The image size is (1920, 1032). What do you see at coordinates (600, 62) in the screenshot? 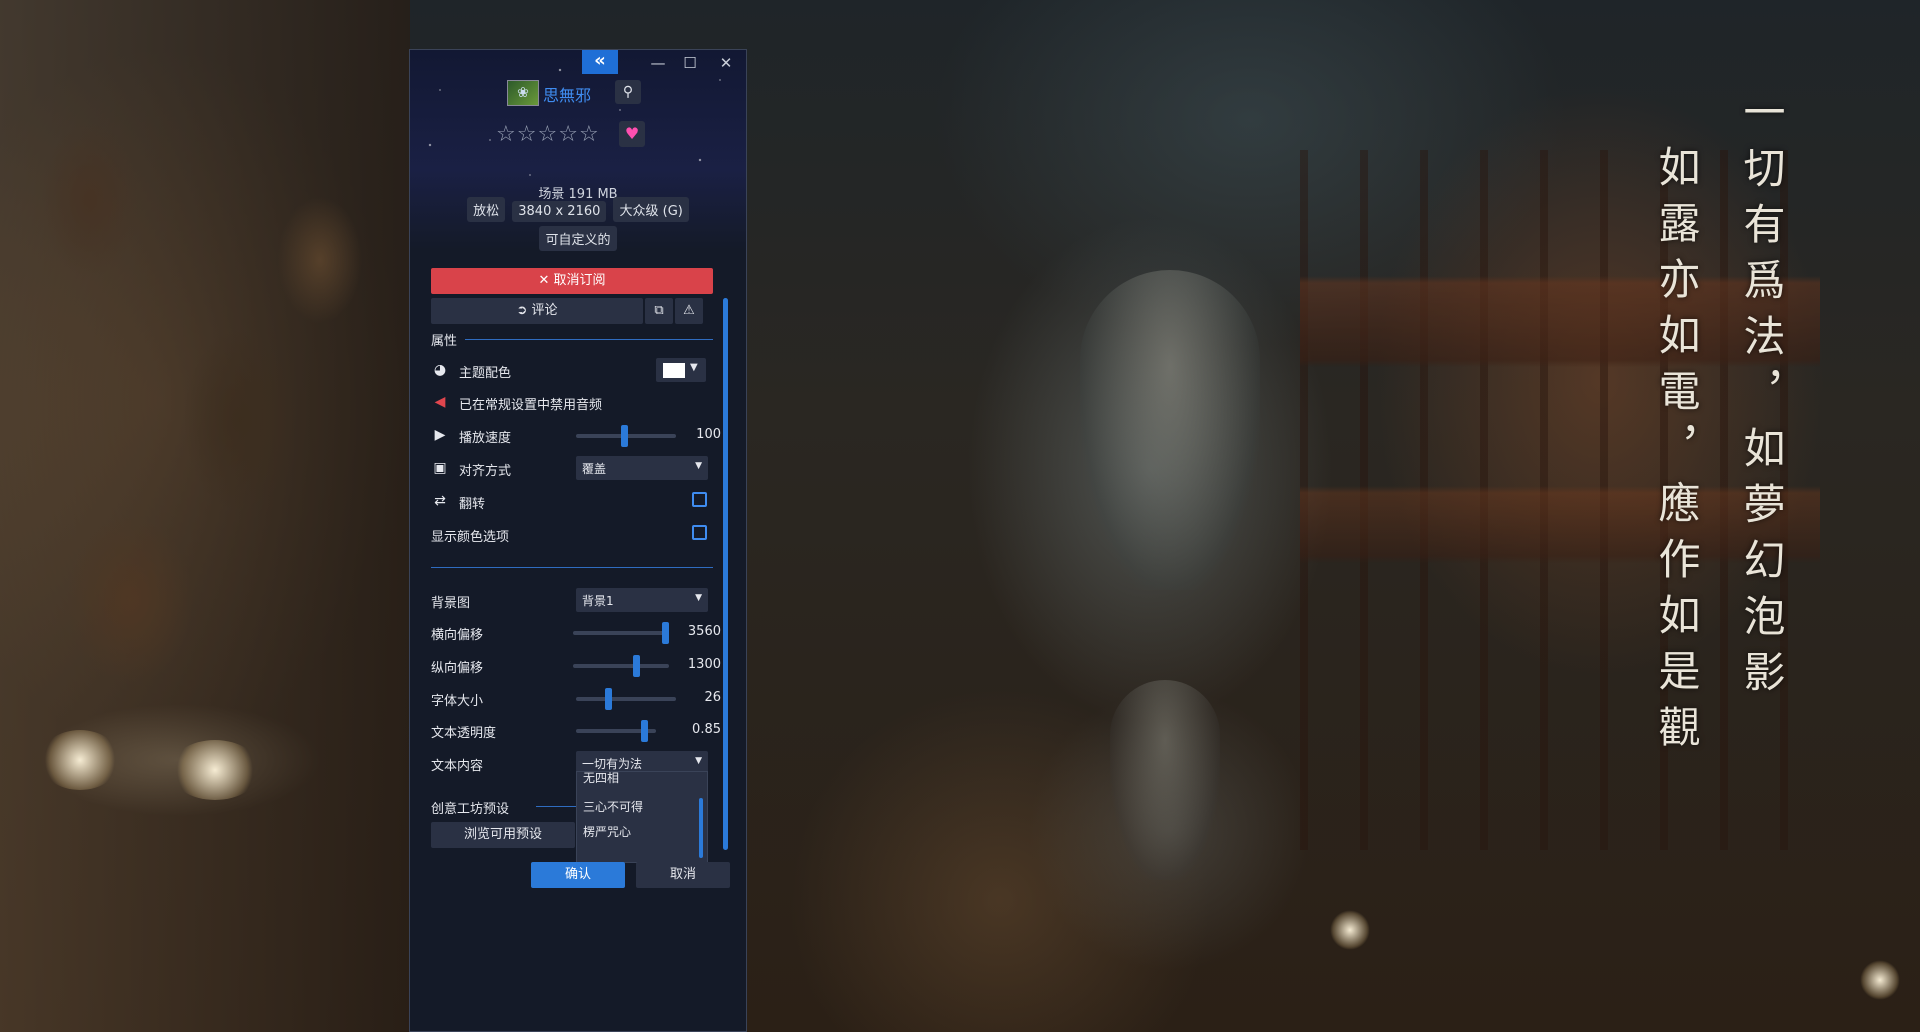
I see `collapse-icon: «` at bounding box center [600, 62].